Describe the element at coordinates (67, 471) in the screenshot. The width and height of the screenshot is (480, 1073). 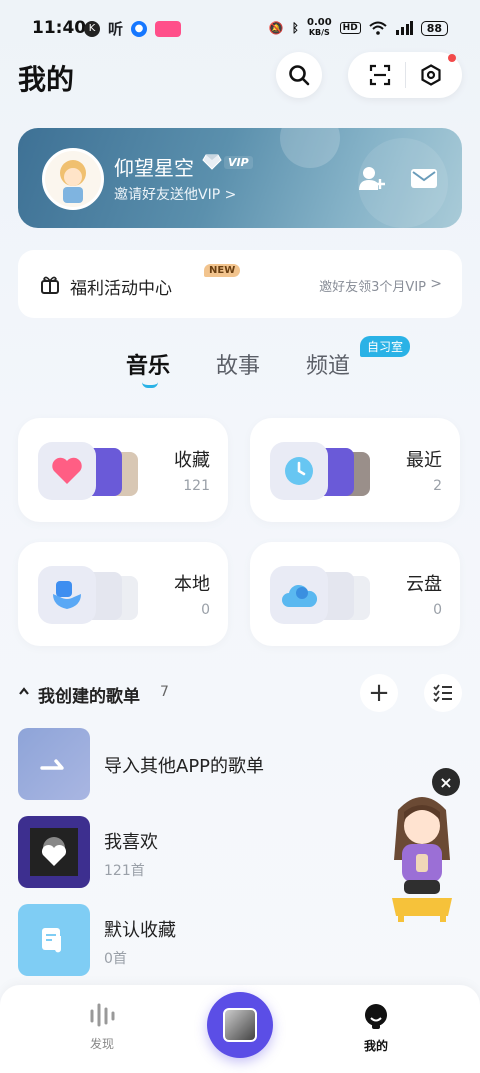
I see `heart-icon` at that location.